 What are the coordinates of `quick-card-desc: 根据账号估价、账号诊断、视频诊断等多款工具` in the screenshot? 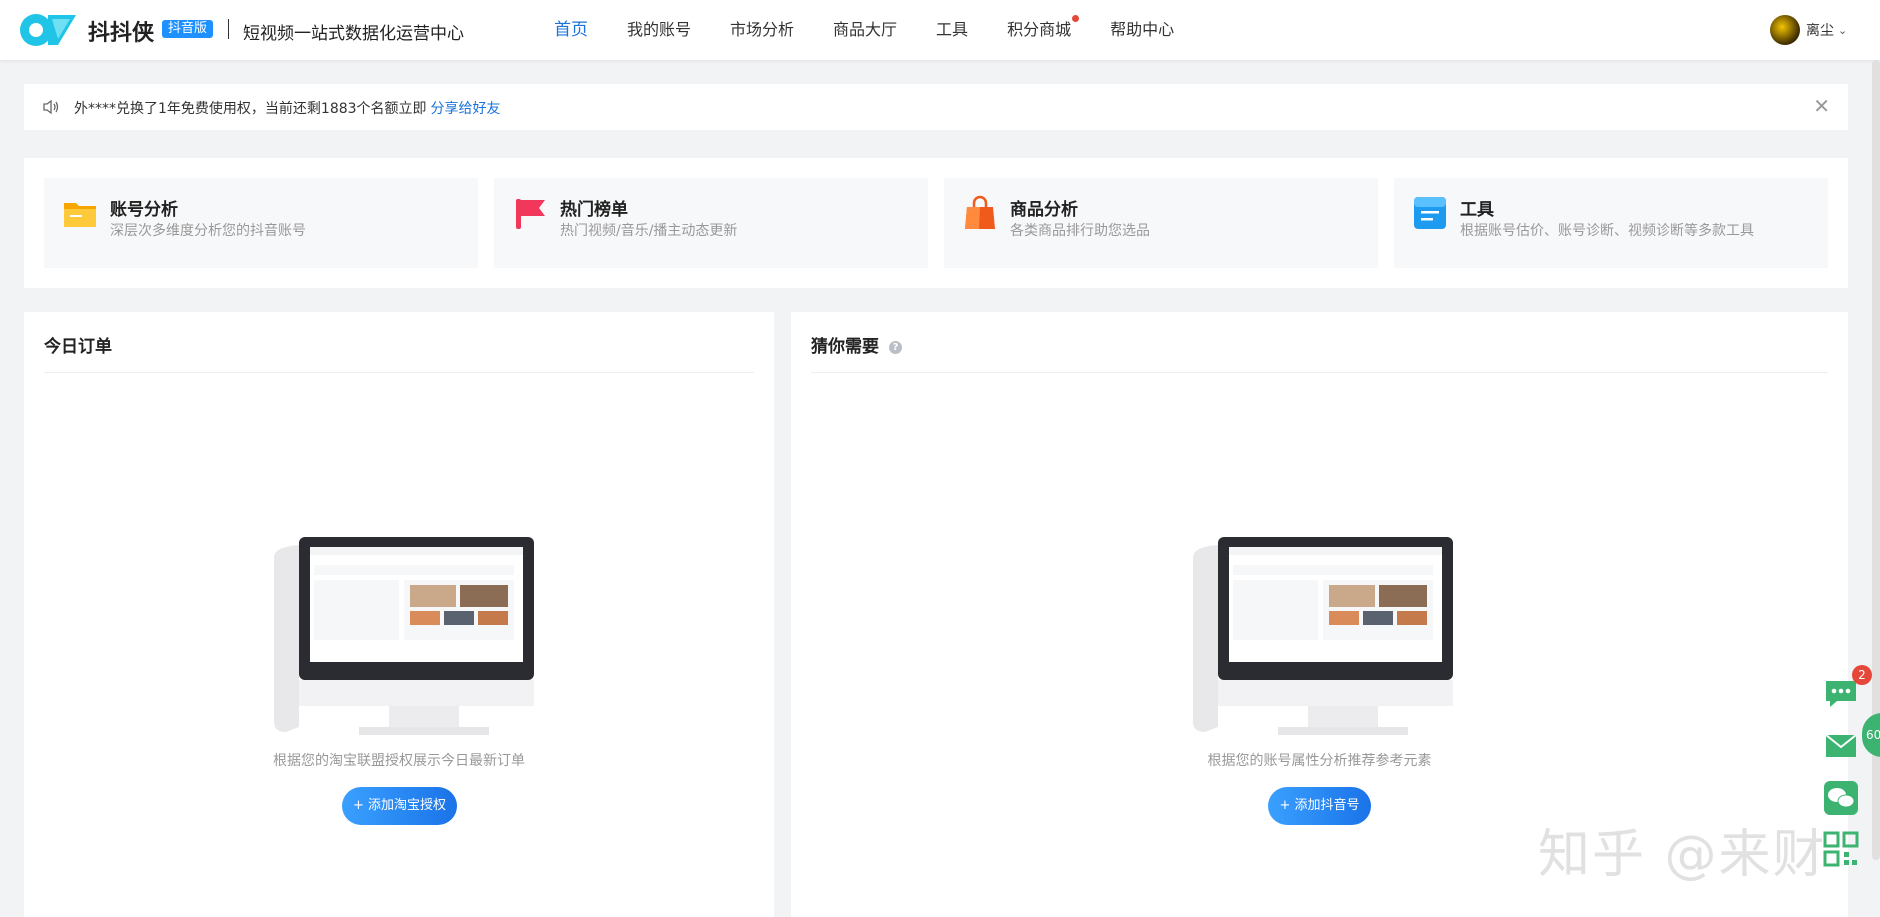 It's located at (1607, 231).